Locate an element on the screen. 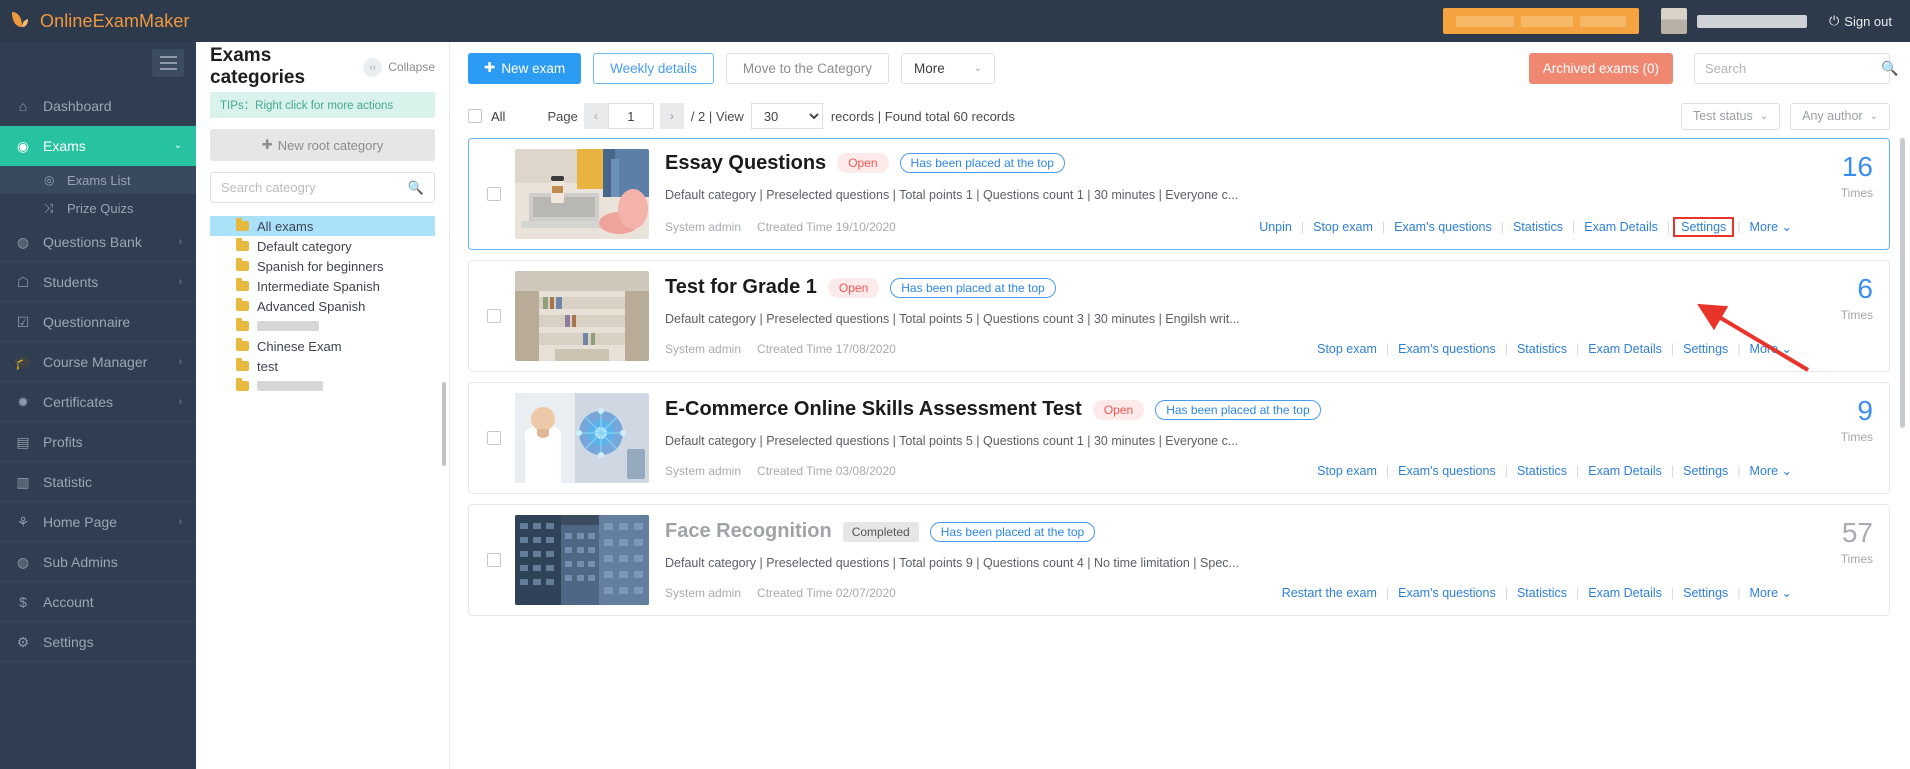  prev-page-button: ‹ is located at coordinates (595, 116).